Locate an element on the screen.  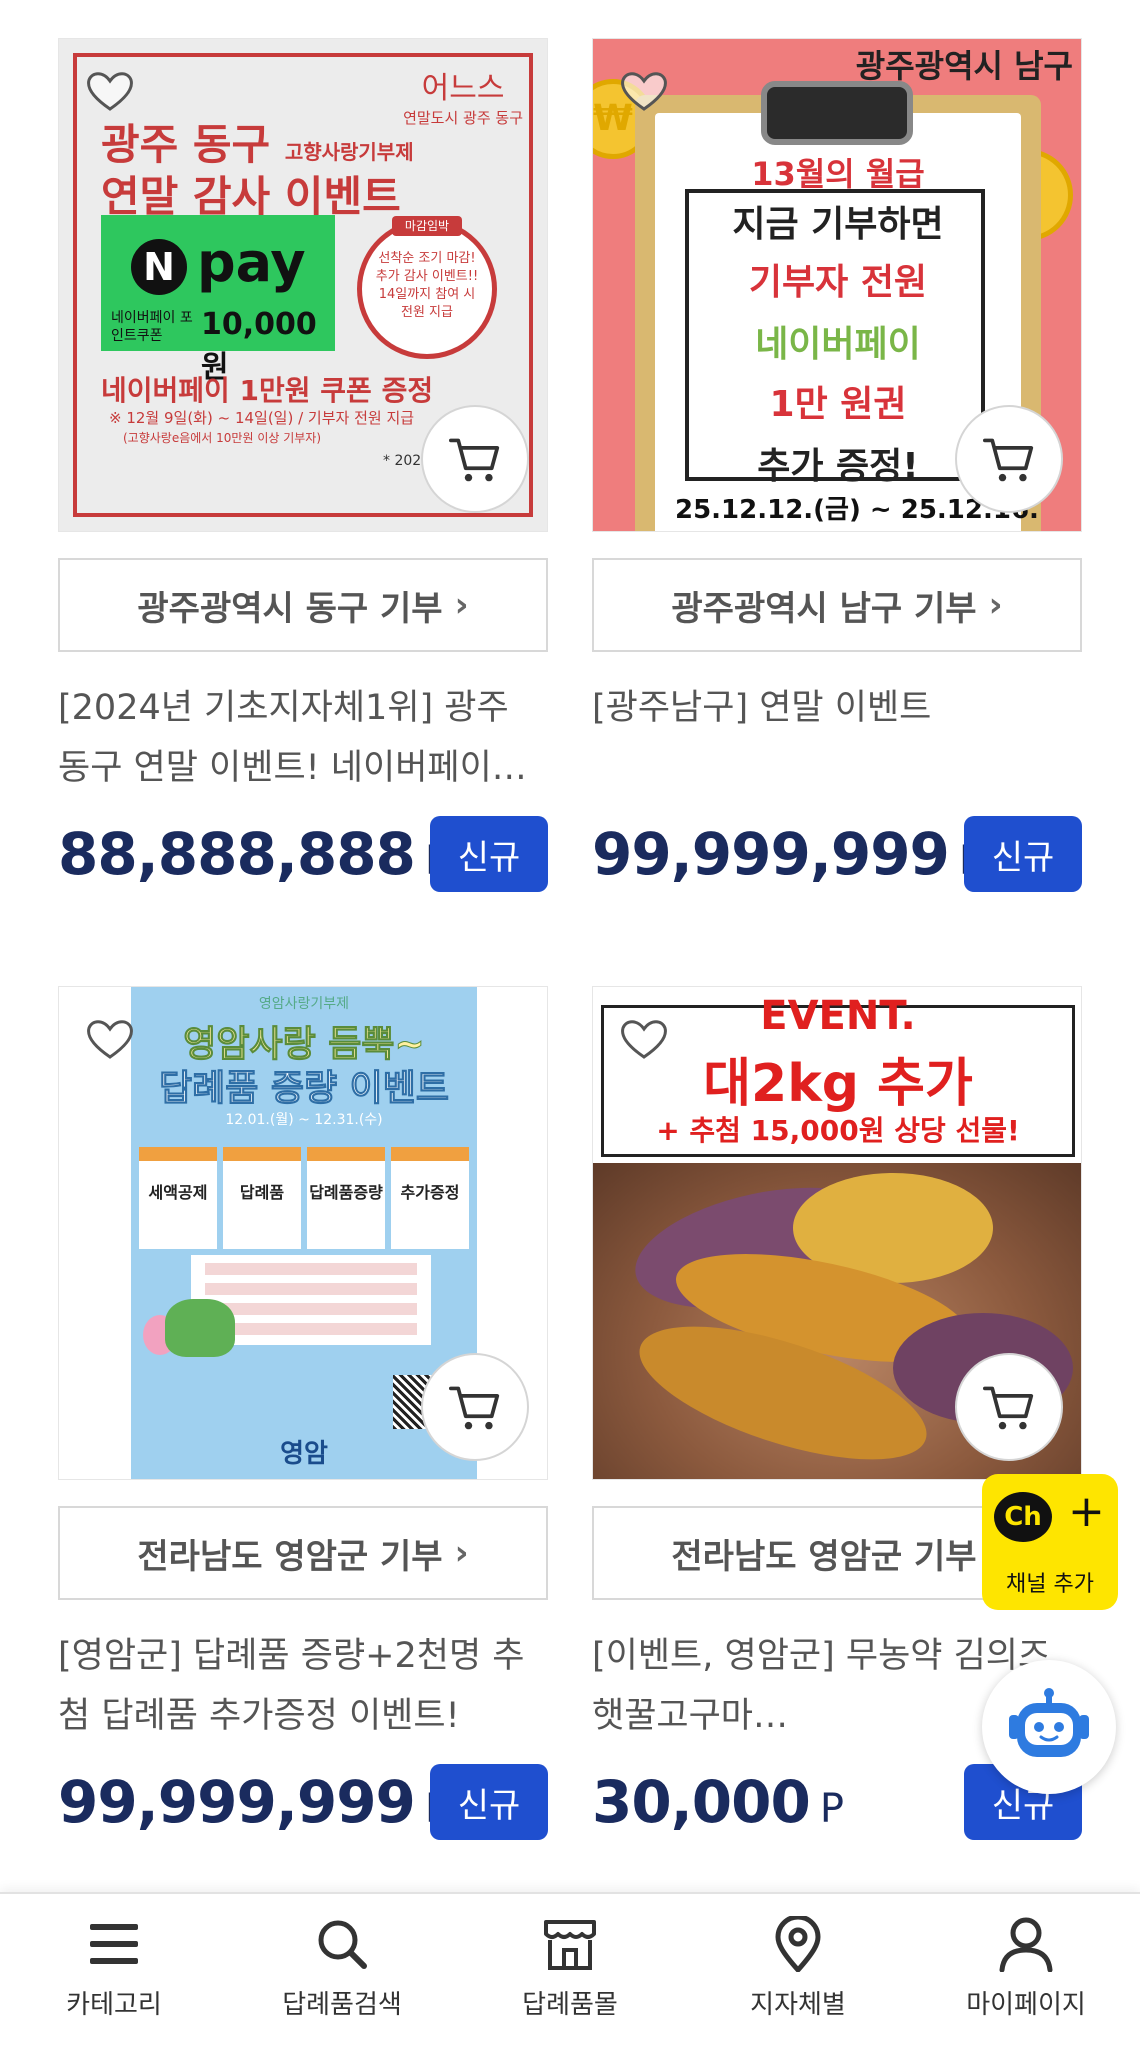
channel-add-label: 채널 추가 is located at coordinates (1050, 1584).